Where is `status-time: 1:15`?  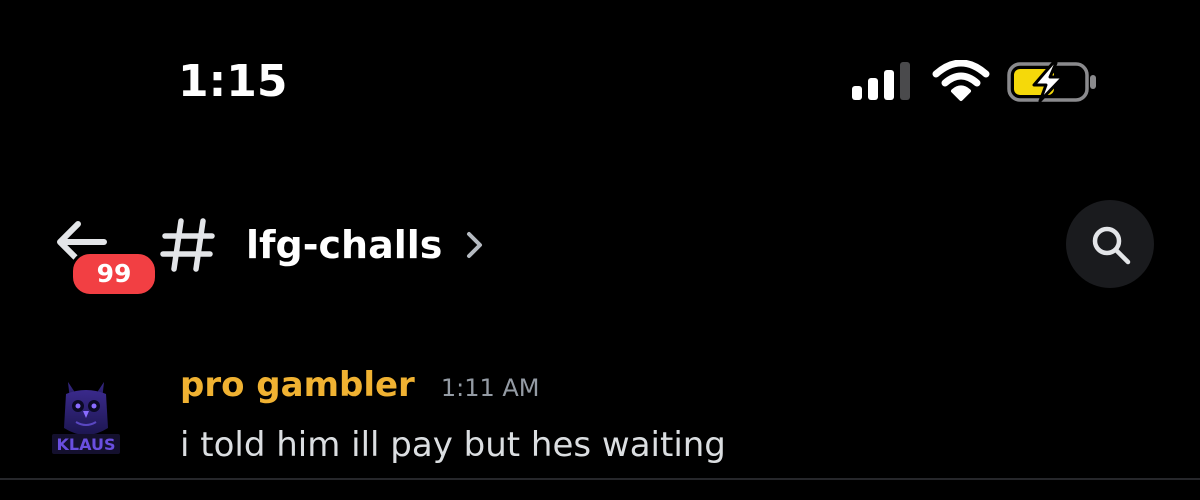
status-time: 1:15 is located at coordinates (233, 81).